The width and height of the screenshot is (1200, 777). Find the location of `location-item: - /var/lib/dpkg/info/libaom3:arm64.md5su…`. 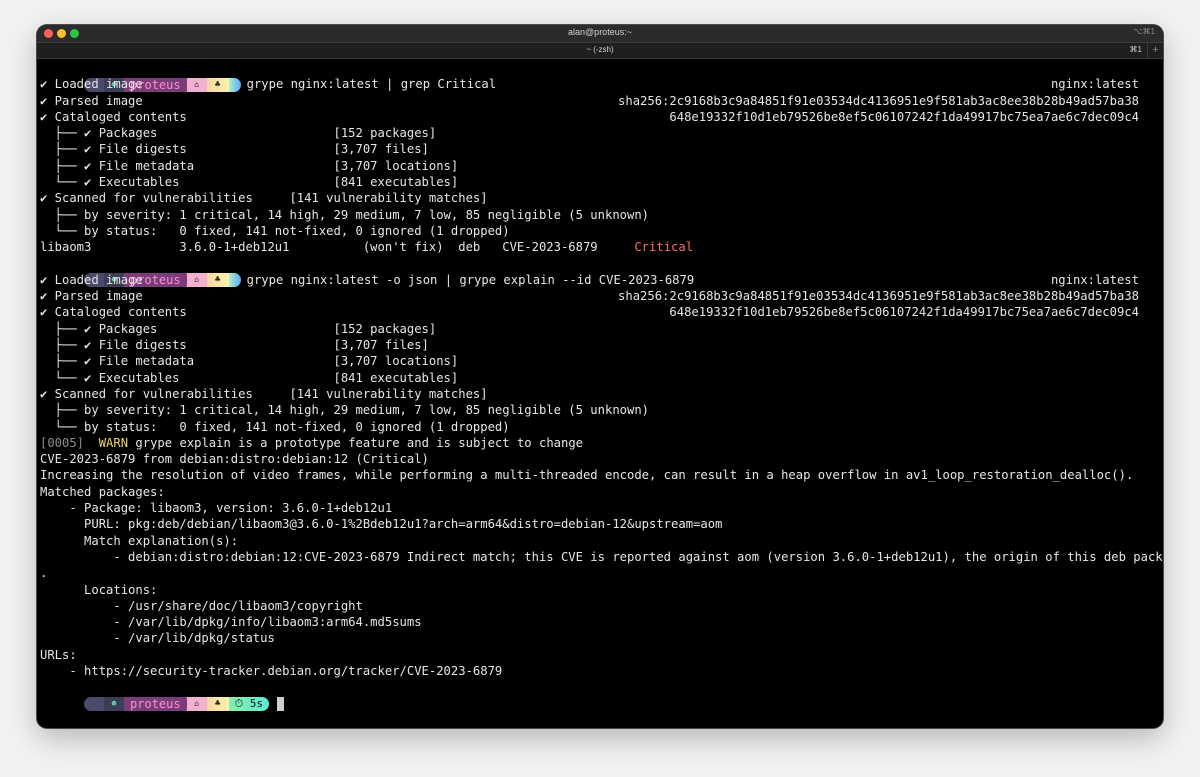

location-item: - /var/lib/dpkg/info/libaom3:arm64.md5su… is located at coordinates (231, 622).